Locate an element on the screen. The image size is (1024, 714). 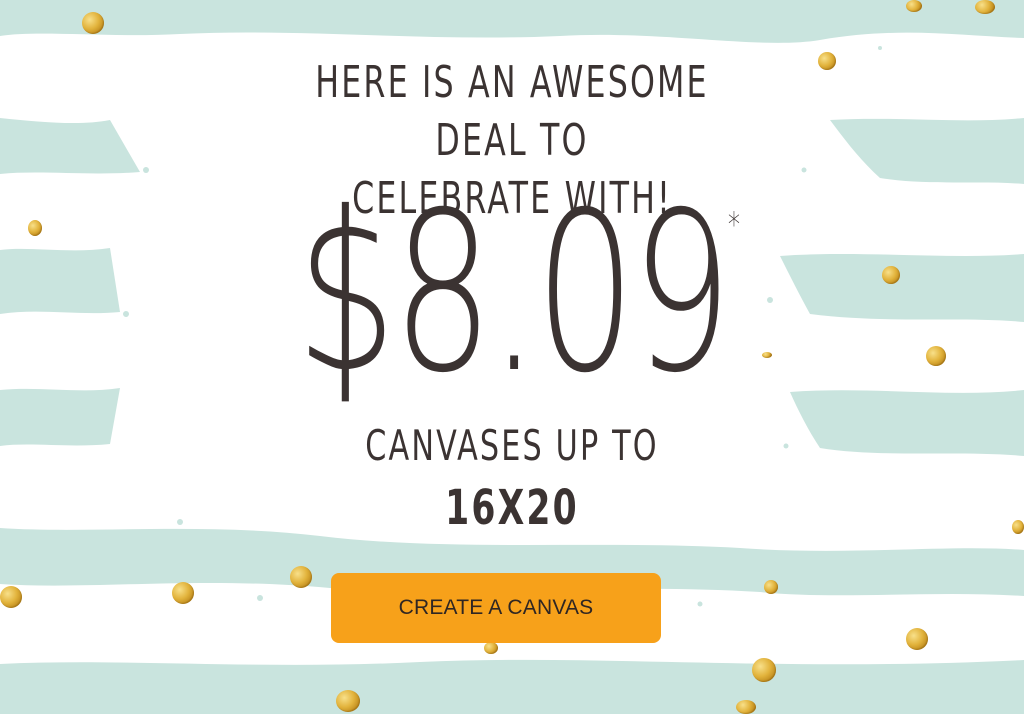
price-display: $8.09 * is located at coordinates (518, 293).